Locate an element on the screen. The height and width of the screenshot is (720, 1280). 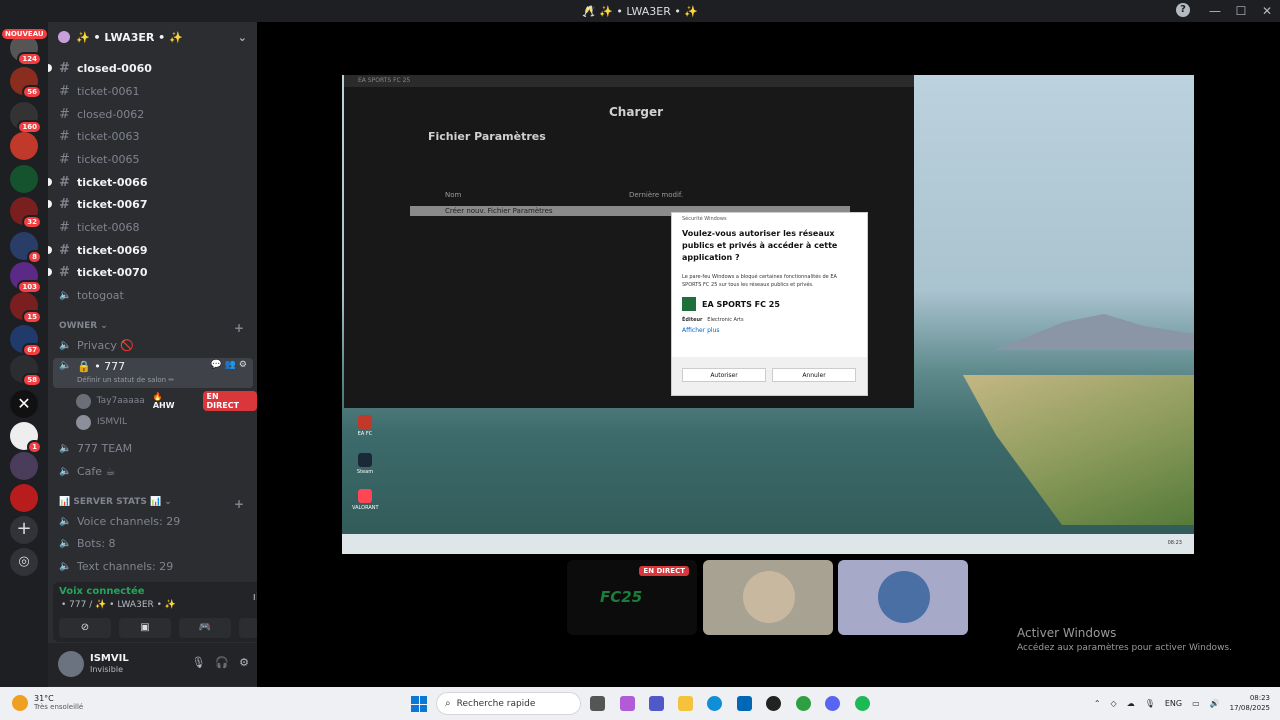
show-more-link: Afficher plus is located at coordinates (701, 330).